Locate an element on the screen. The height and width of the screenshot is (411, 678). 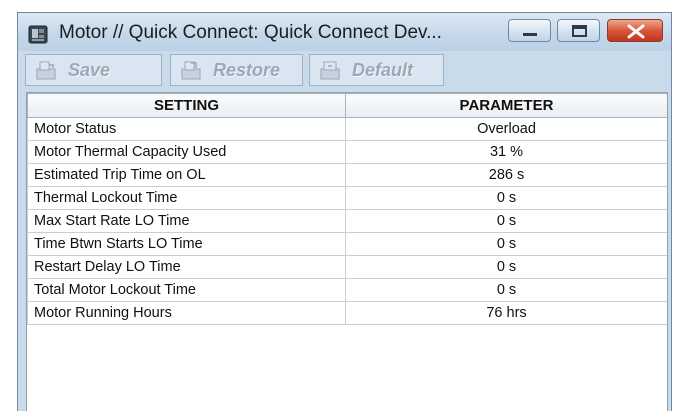
table-row: Motor Running Hours 76 hrs is located at coordinates (347, 313).